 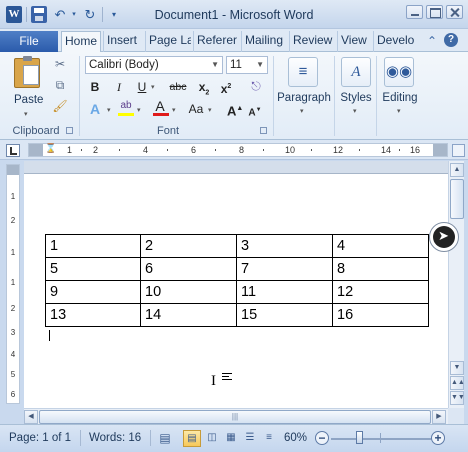 I want to click on change-case-button: Aa, so click(x=196, y=109).